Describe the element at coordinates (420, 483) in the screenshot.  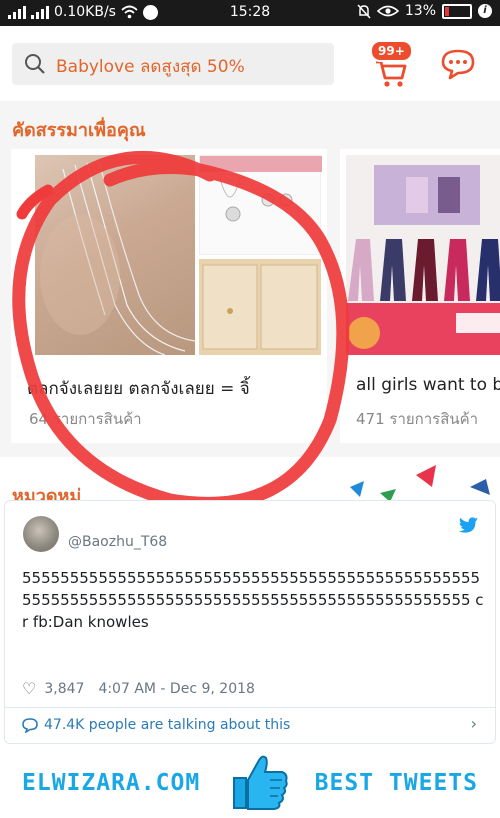
I see `confetti-decoration` at that location.